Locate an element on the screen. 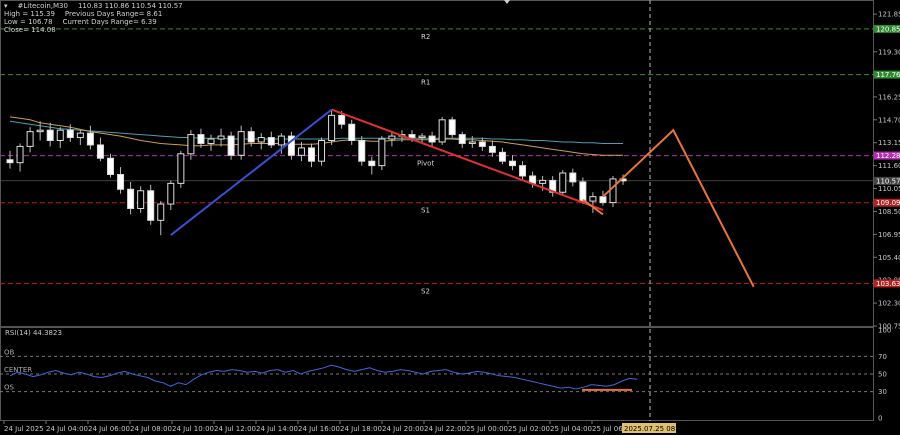 This screenshot has height=435, width=900. price-badge-label: 117.76 is located at coordinates (888, 75).